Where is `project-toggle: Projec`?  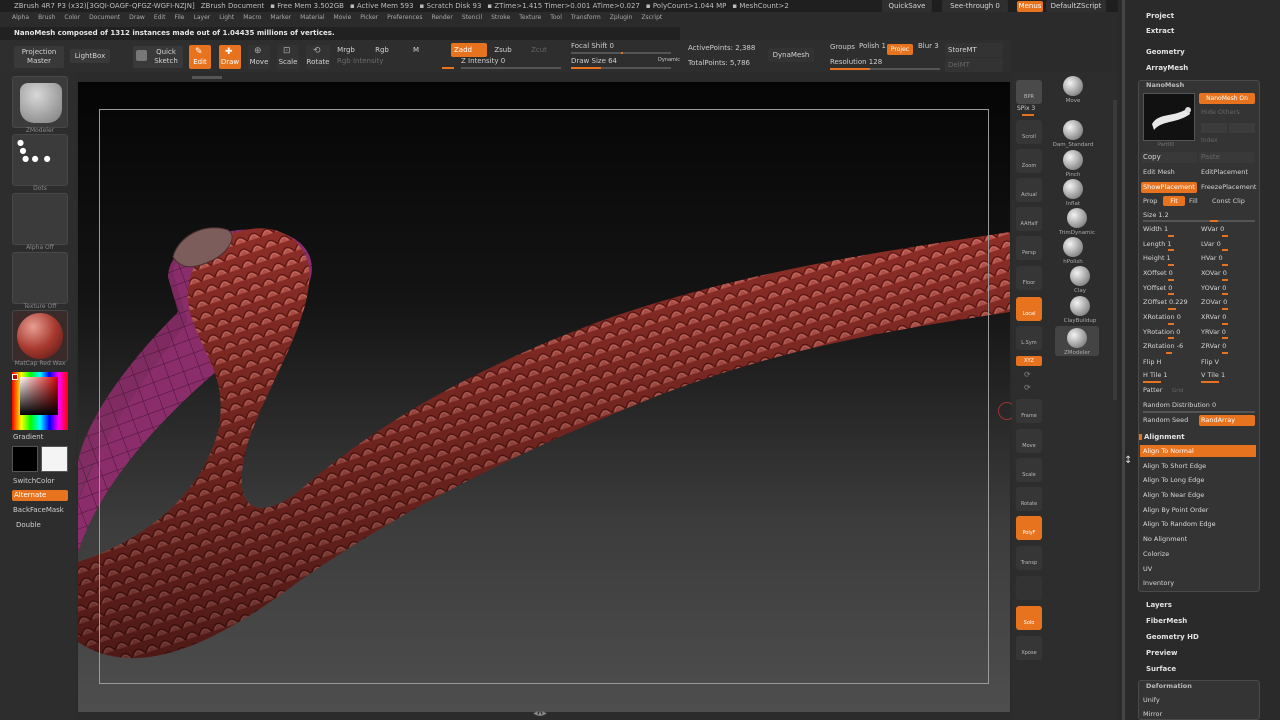 project-toggle: Projec is located at coordinates (900, 49).